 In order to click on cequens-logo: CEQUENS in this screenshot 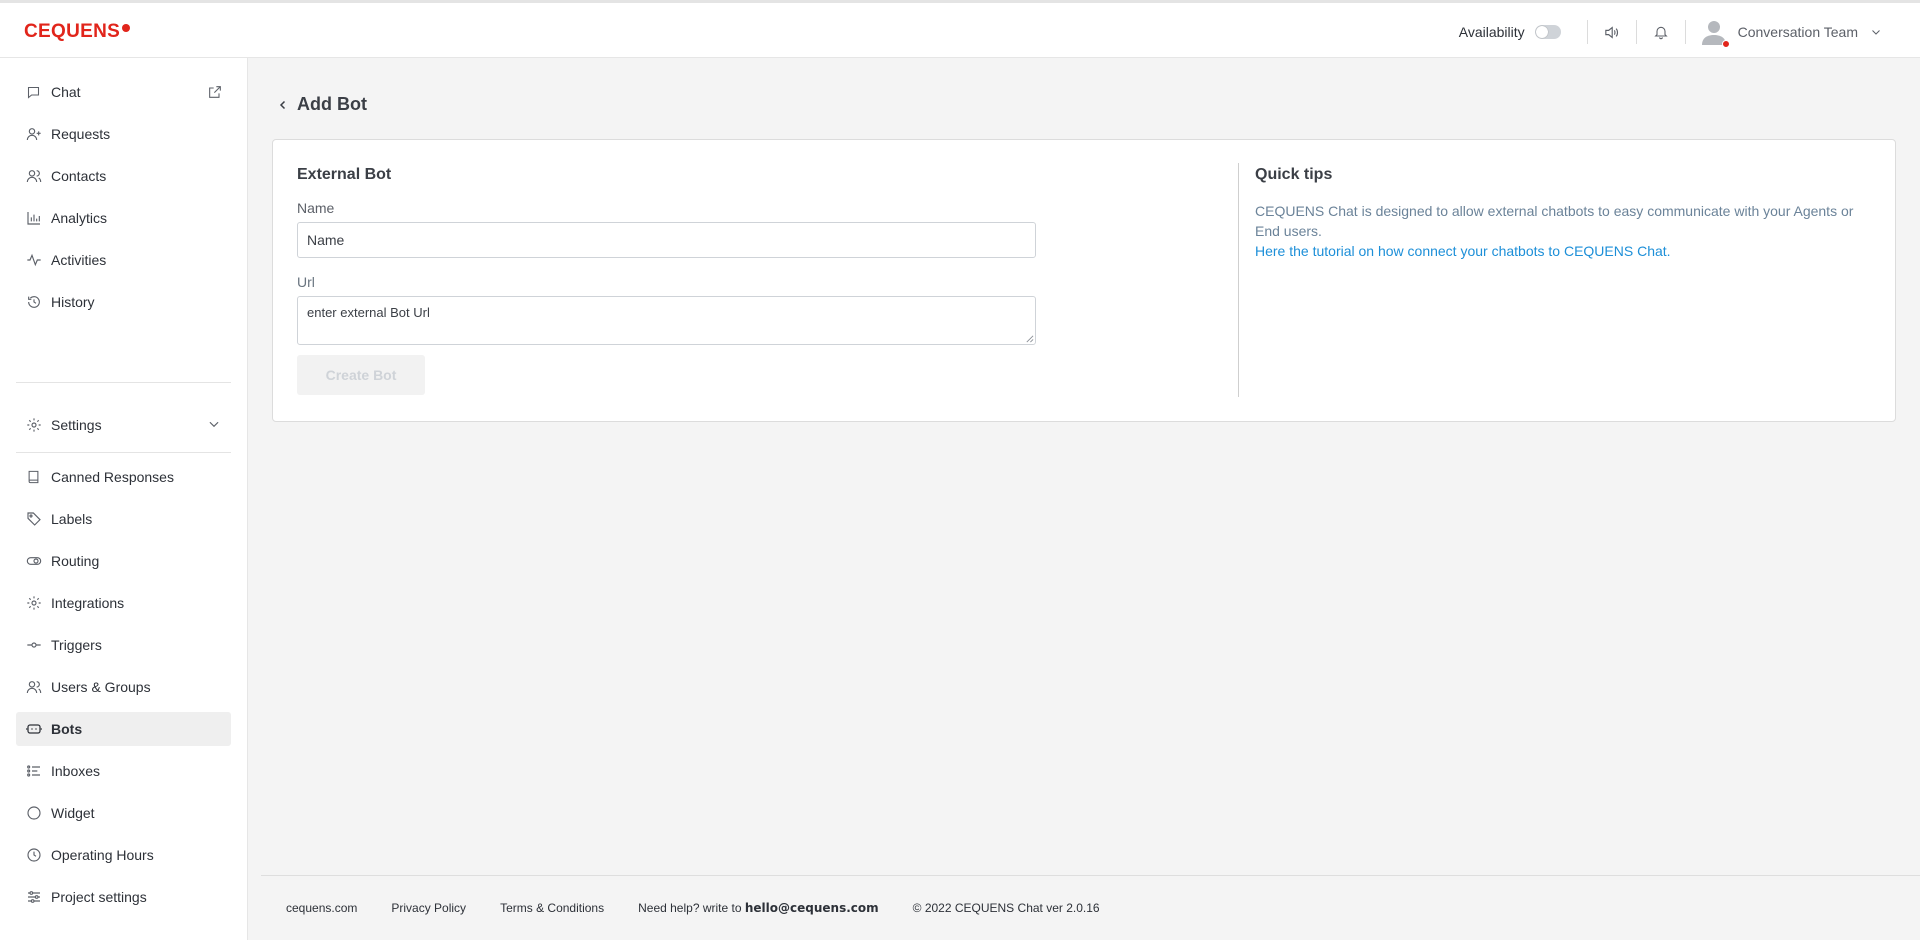, I will do `click(77, 32)`.